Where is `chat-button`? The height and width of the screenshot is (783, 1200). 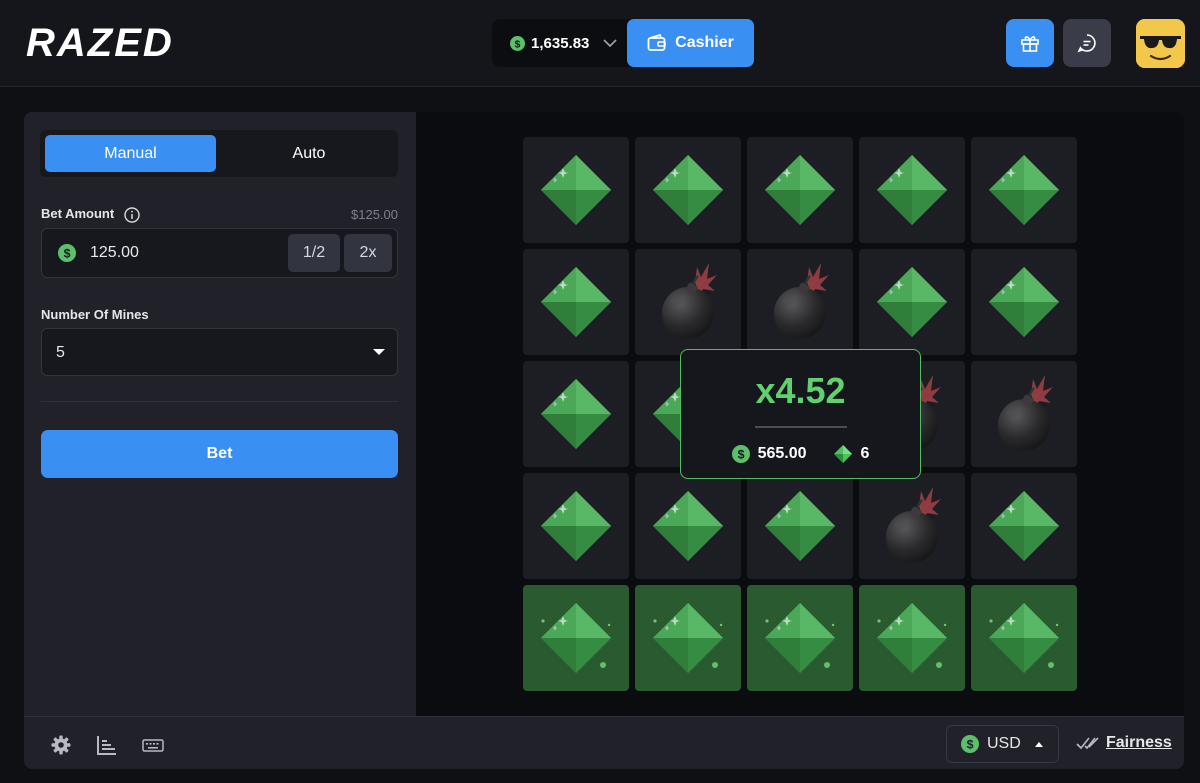
chat-button is located at coordinates (1087, 43).